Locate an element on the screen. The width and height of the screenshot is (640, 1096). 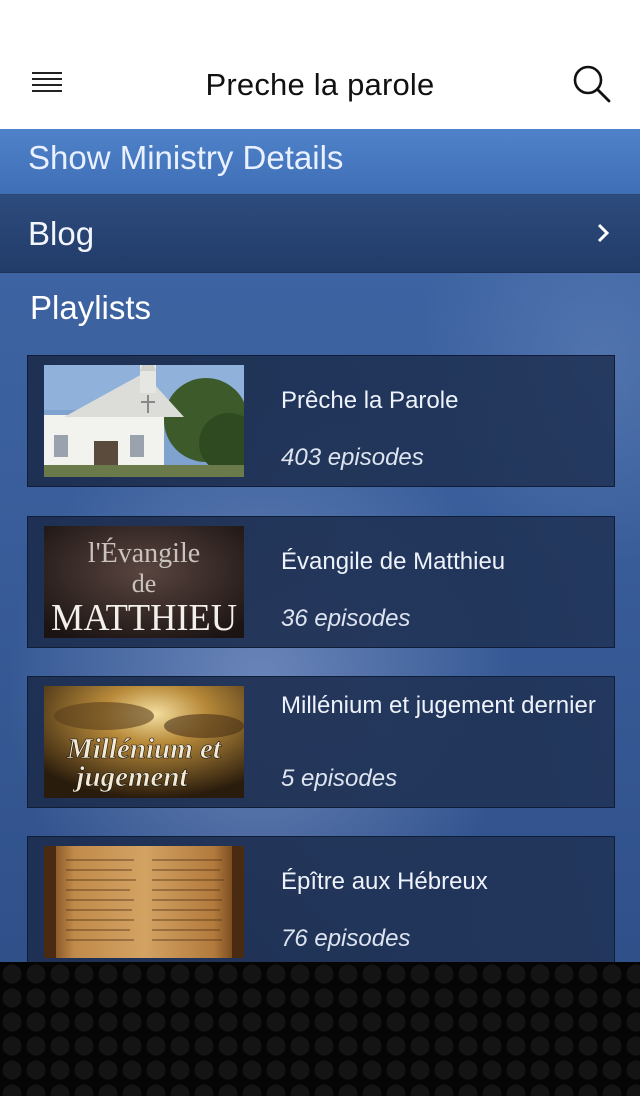
bottom-pattern-area is located at coordinates (320, 1029).